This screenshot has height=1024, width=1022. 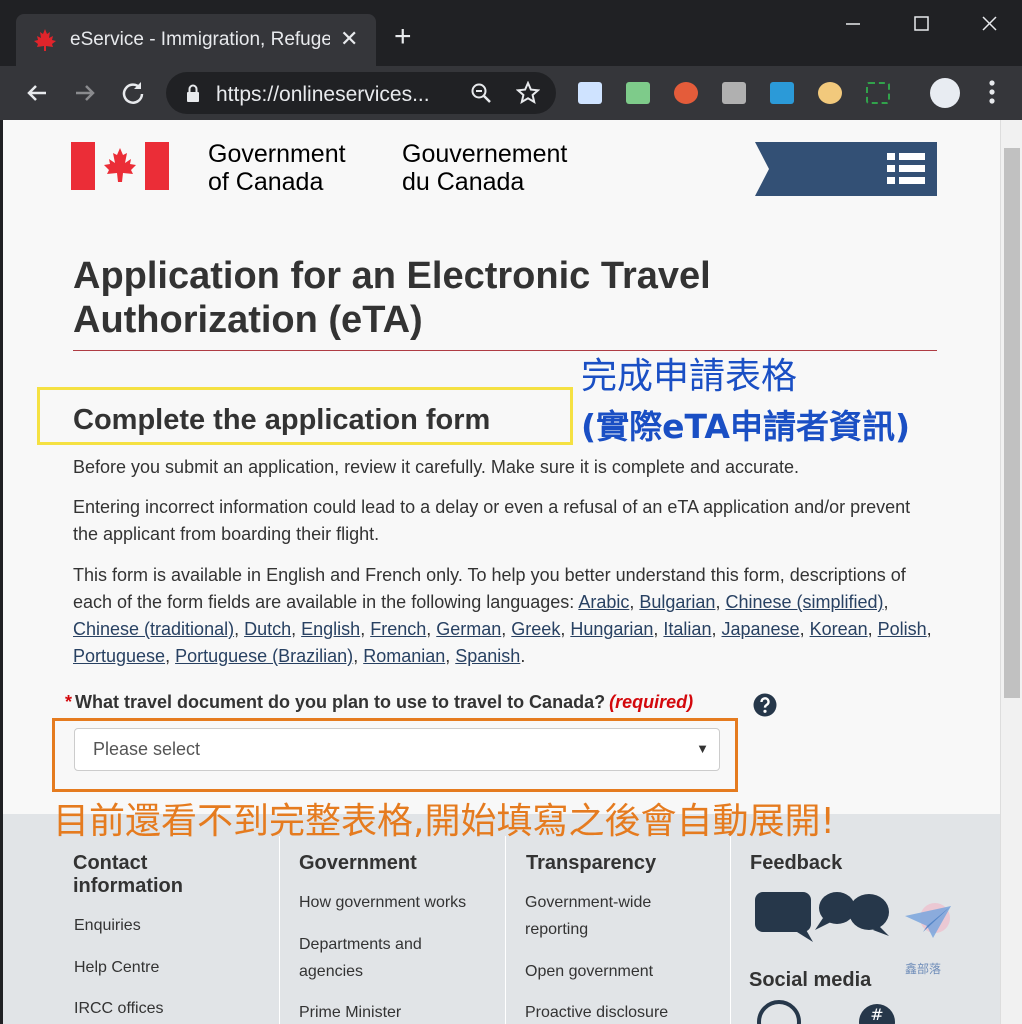 I want to click on lang-link-chinese-simplified: Chinese (simplified), so click(x=804, y=602).